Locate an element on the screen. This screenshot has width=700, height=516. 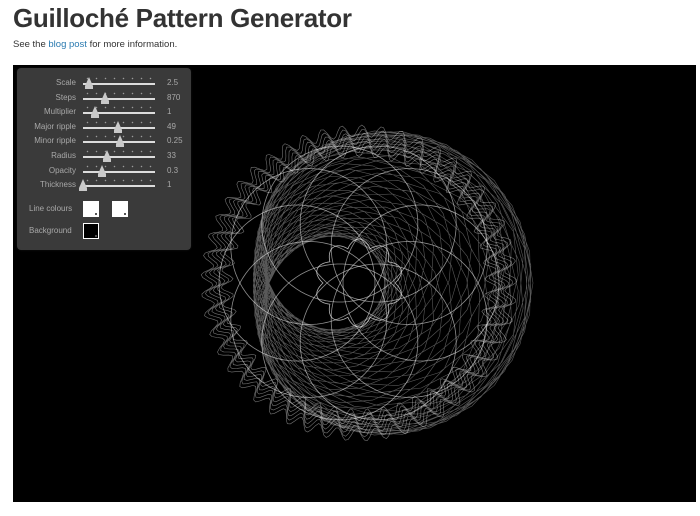
radius-slider-ticks is located at coordinates (119, 151).